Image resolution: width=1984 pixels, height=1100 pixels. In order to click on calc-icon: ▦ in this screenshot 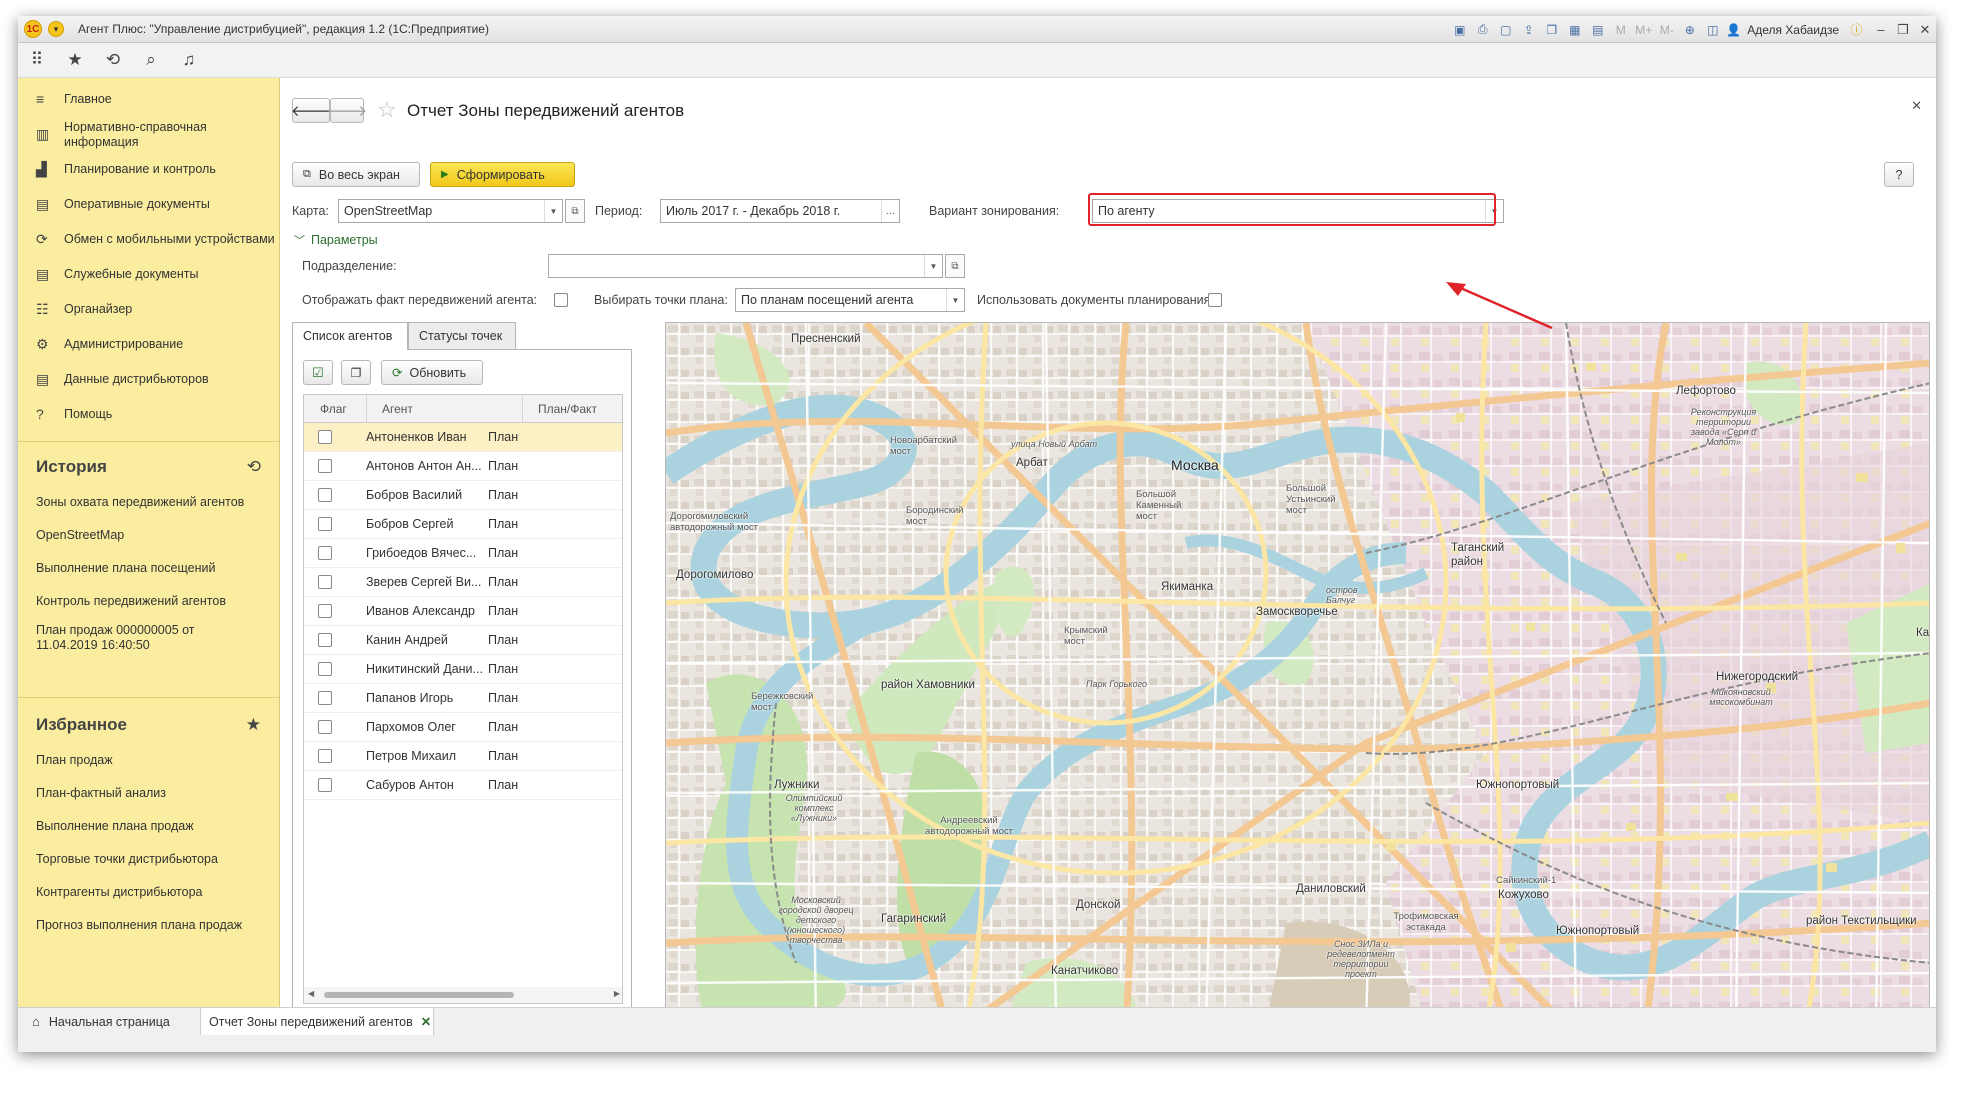, I will do `click(1574, 29)`.